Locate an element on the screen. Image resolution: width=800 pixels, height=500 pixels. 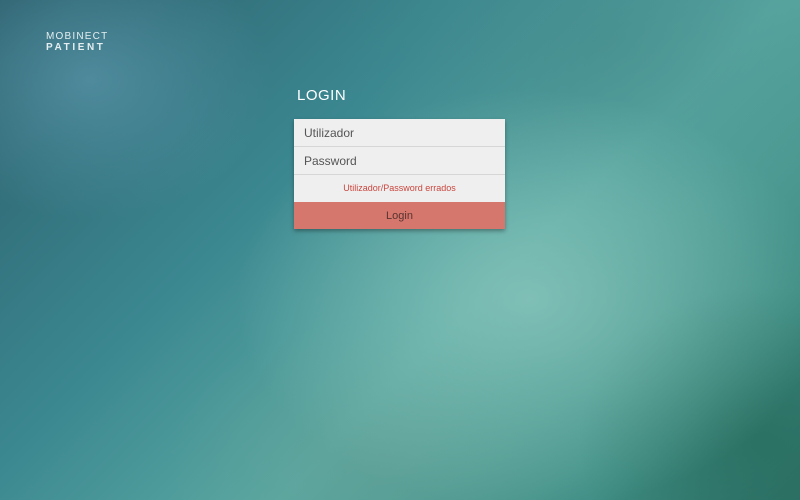
logo-line-mobinect: MOBINECT is located at coordinates (77, 36).